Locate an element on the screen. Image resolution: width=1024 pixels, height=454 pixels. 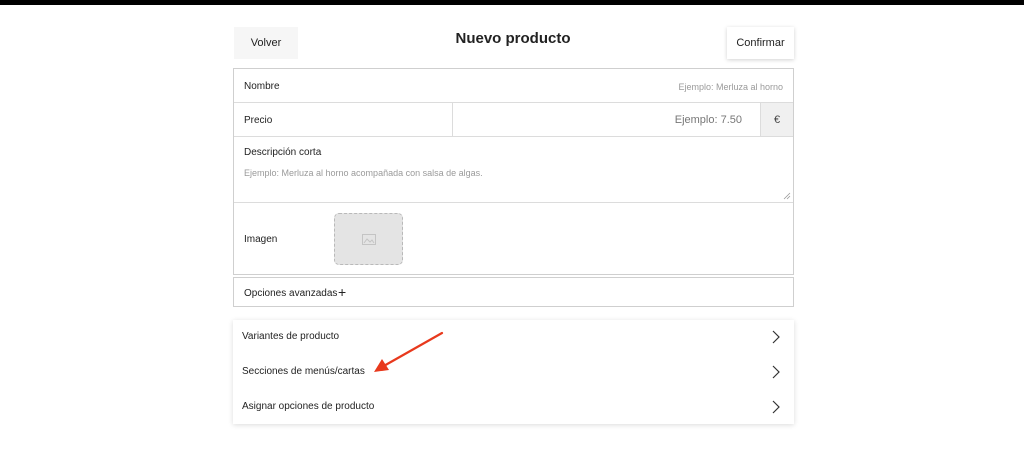
description-label: Descripción corta is located at coordinates (283, 152).